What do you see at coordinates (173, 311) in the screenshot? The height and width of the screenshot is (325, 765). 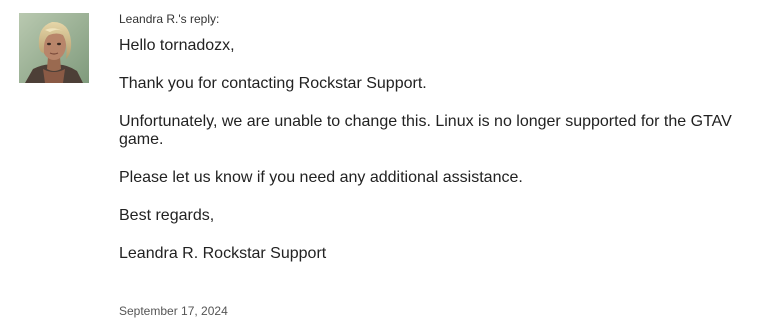 I see `reply-date: September 17, 2024` at bounding box center [173, 311].